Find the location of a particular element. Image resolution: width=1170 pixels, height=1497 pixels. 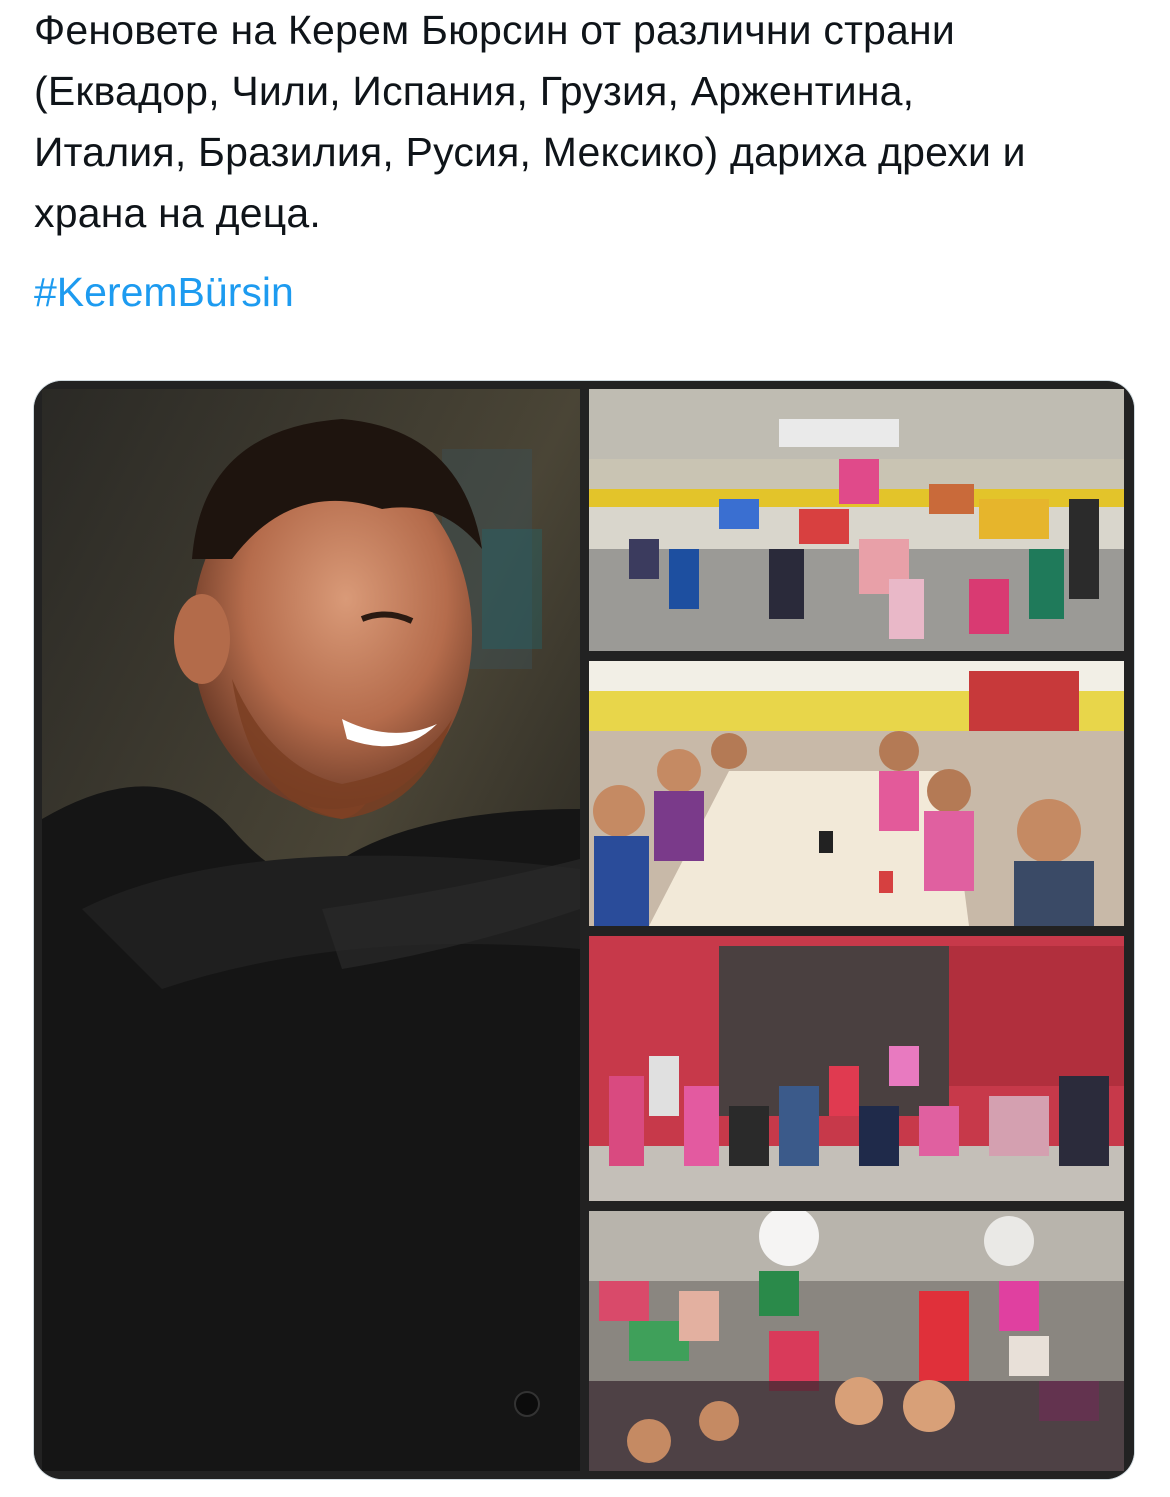

hashtag-link: #KeremBürsin is located at coordinates (164, 292).